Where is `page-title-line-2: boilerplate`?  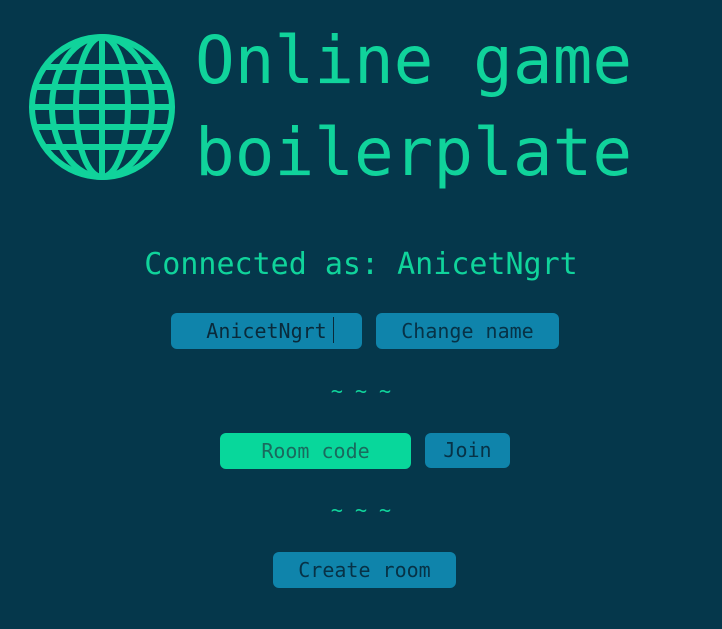
page-title-line-2: boilerplate is located at coordinates (414, 152).